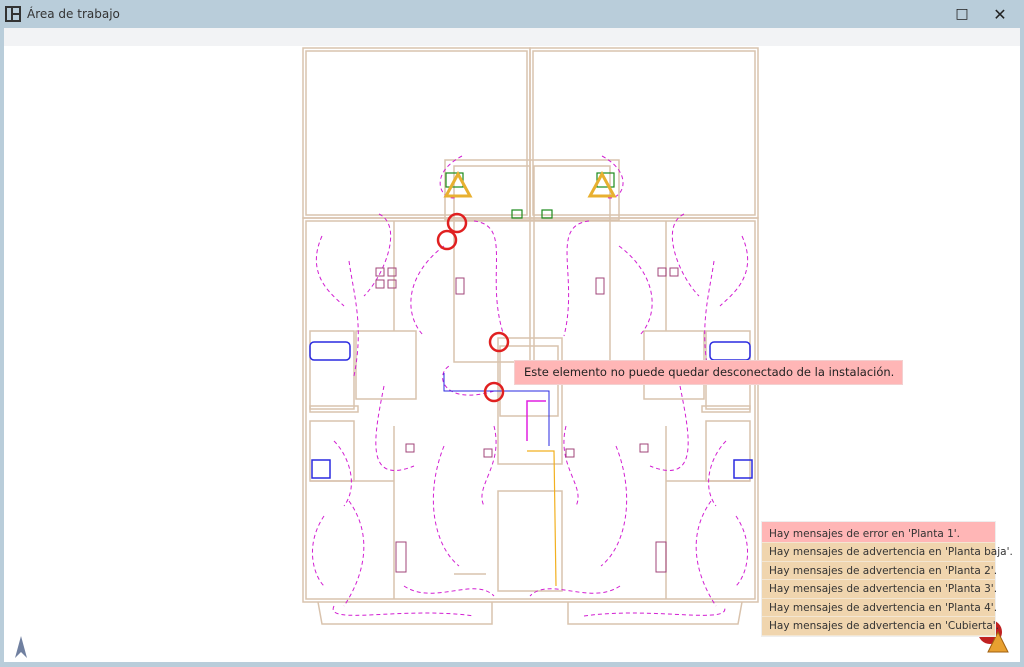 This screenshot has width=1024, height=667. What do you see at coordinates (512, 37) in the screenshot?
I see `toolbar` at bounding box center [512, 37].